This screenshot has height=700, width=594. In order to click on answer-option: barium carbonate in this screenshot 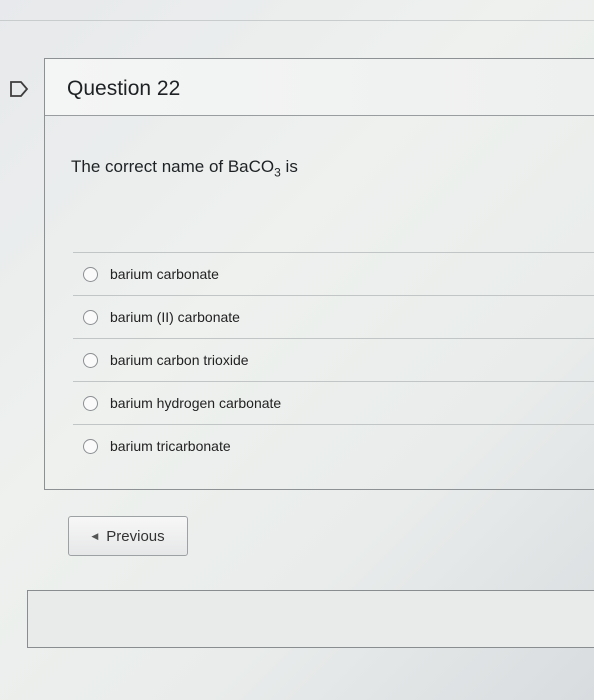, I will do `click(333, 273)`.